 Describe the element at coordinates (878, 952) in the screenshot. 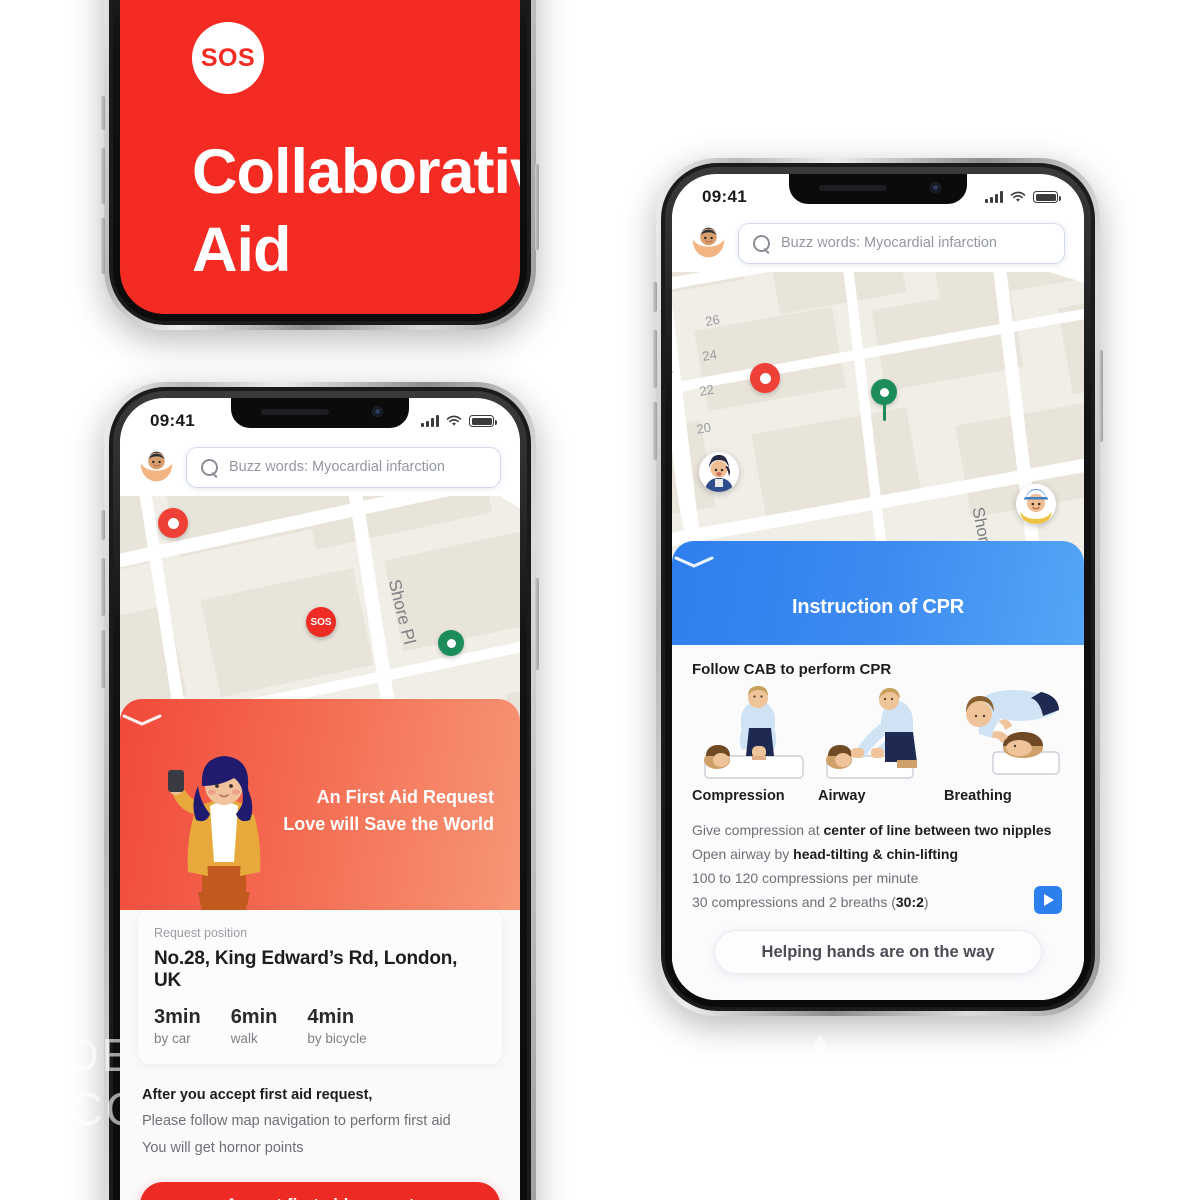

I see `helping-hands-status-button: Helping hands are on the way` at that location.